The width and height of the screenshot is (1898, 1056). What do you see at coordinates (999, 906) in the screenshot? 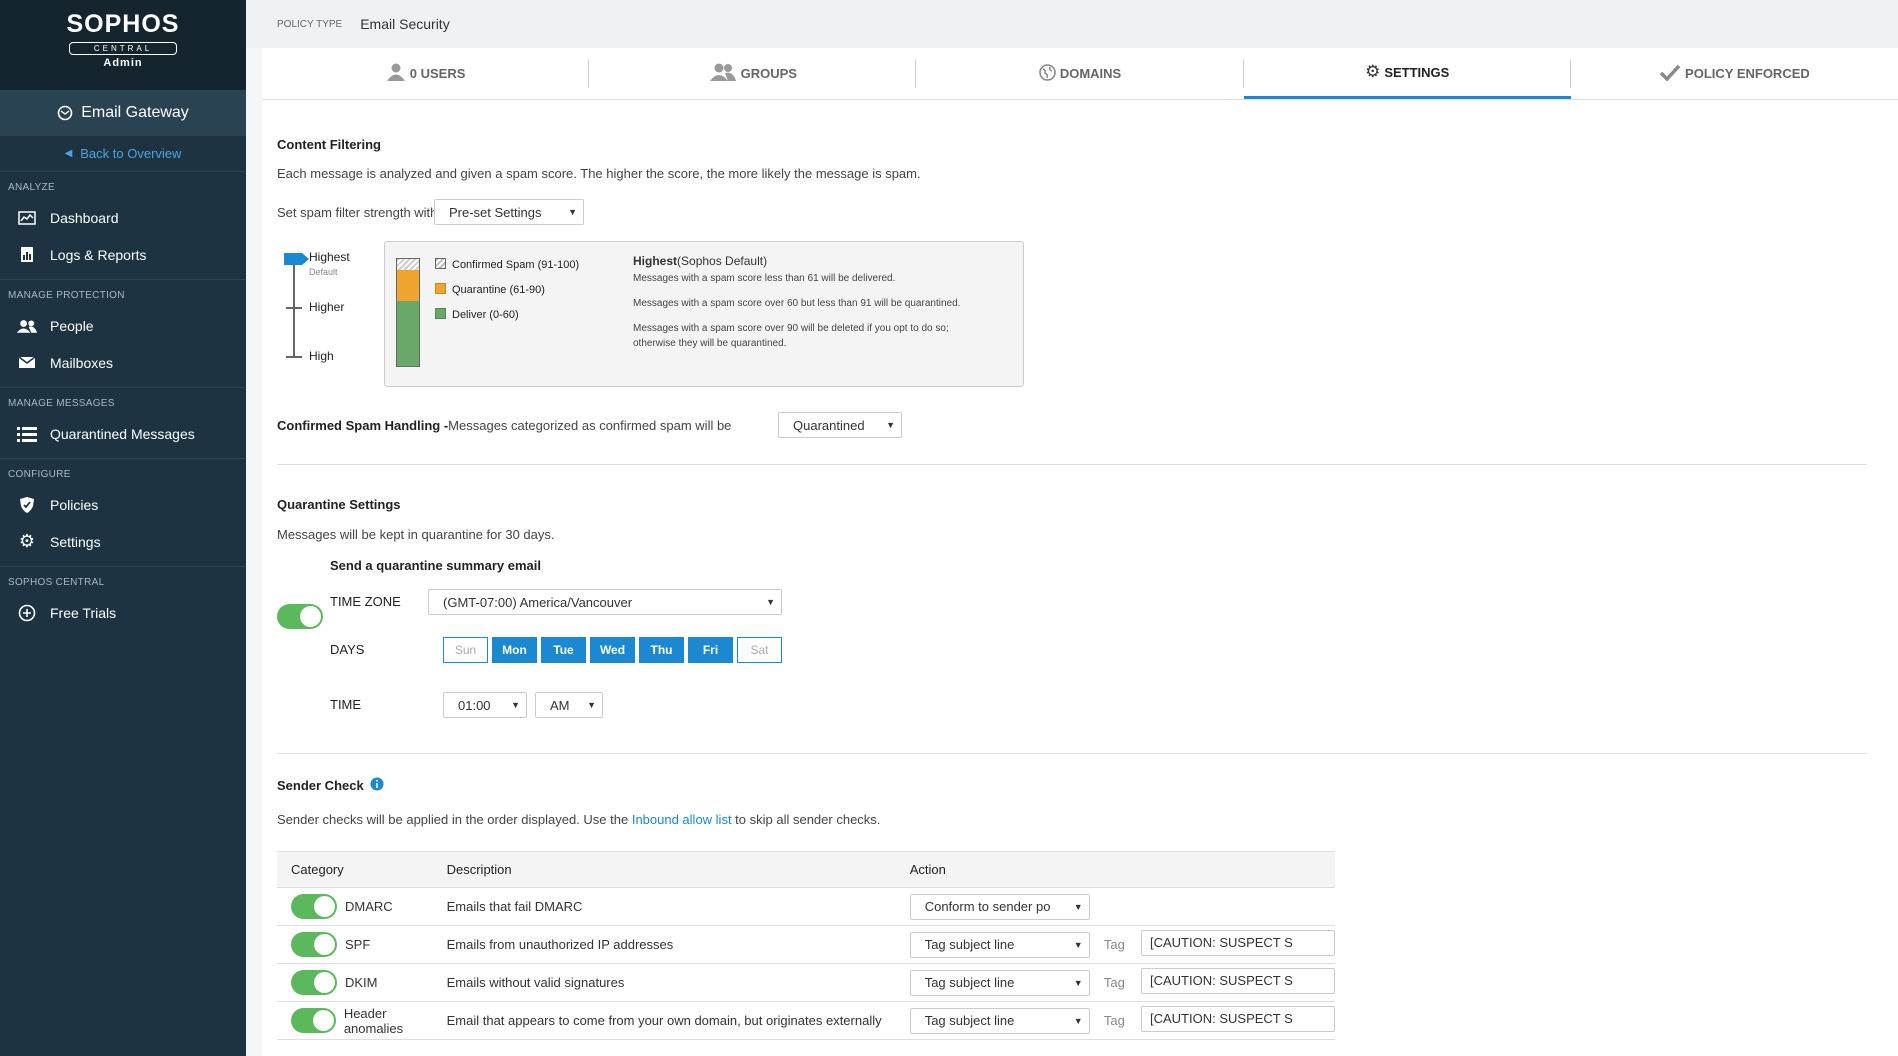
I see `dmarc-action-select: Conform to sender po ▼` at bounding box center [999, 906].